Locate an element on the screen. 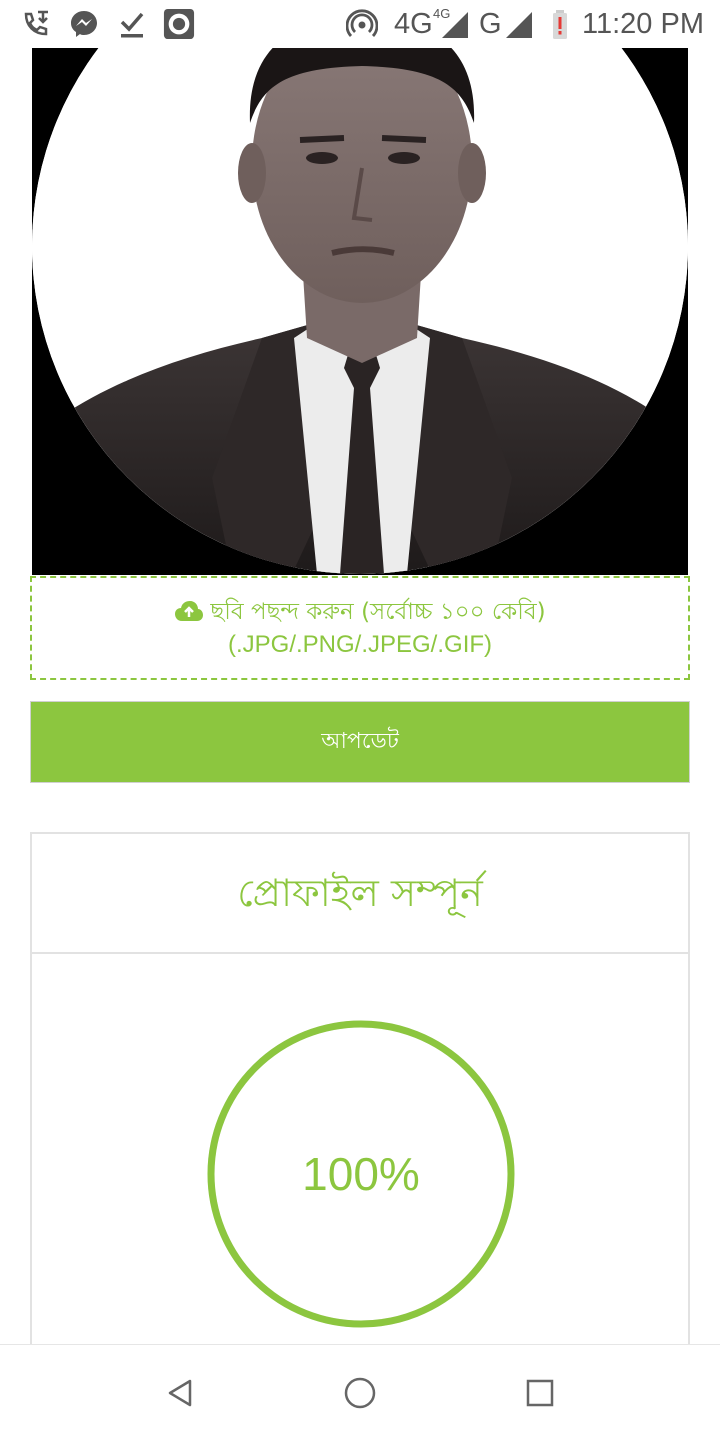 The width and height of the screenshot is (720, 1440). panel-title: প্রোফাইল সম্পূর্ন is located at coordinates (360, 894).